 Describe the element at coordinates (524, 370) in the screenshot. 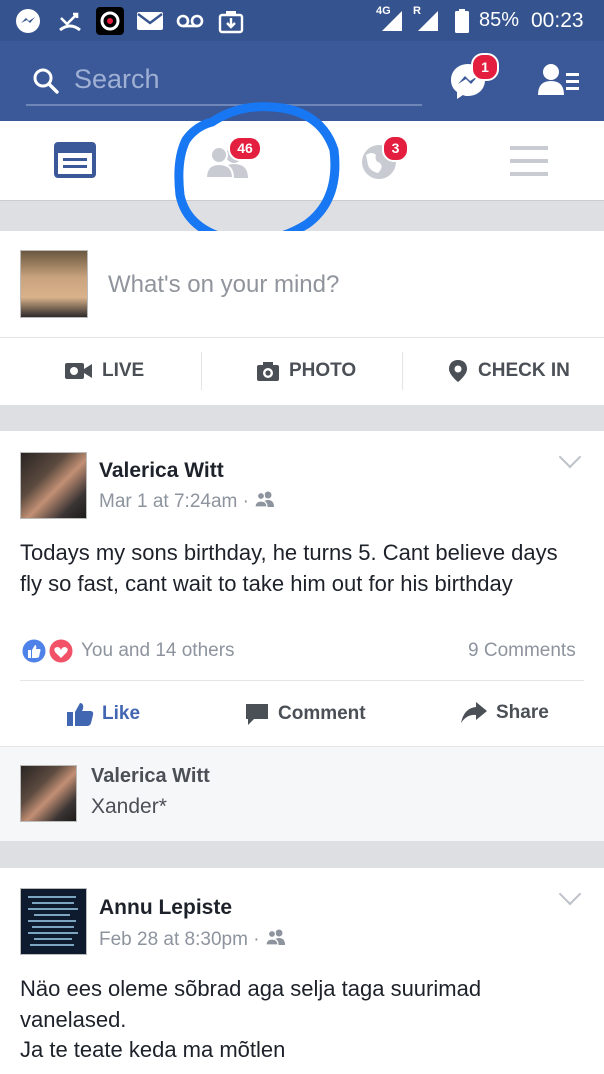

I see `checkin-label: CHECK IN` at that location.